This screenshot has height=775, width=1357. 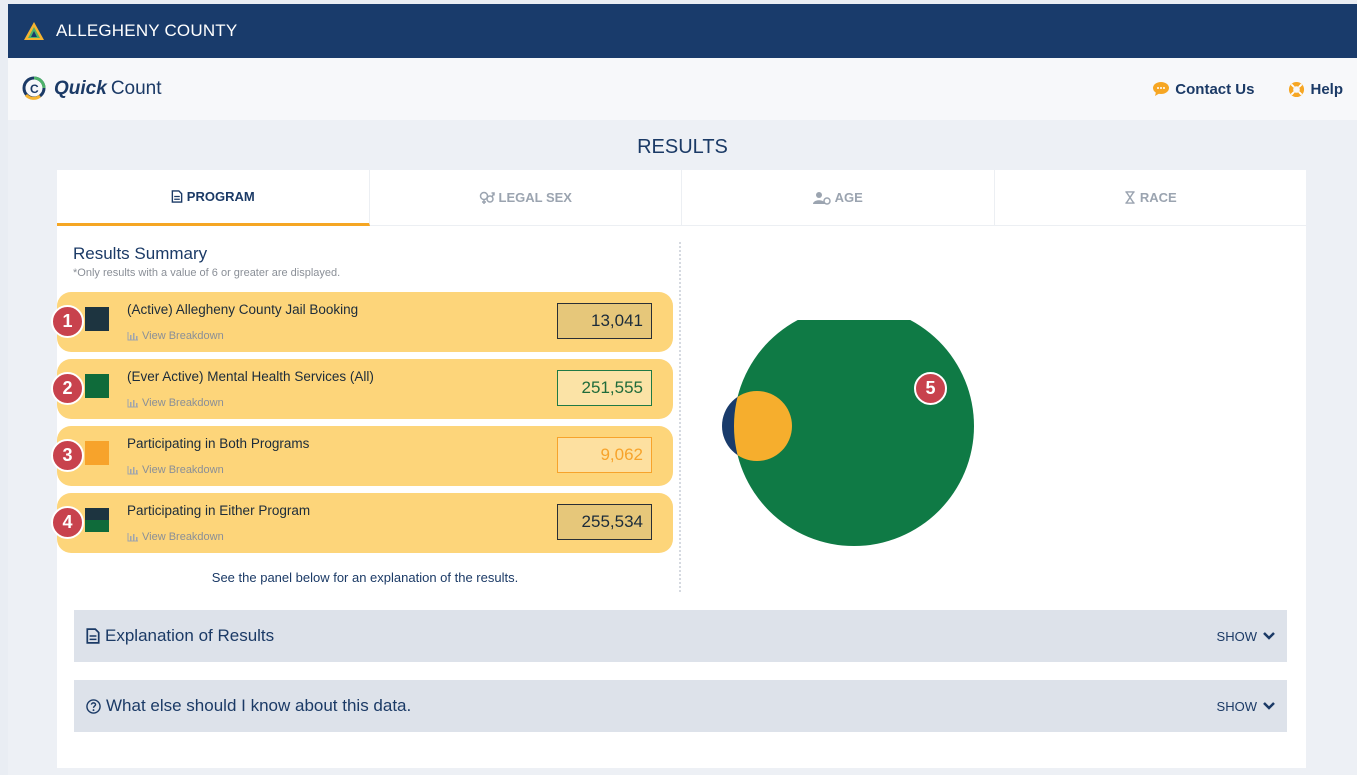 What do you see at coordinates (67, 388) in the screenshot?
I see `step-badge: 2` at bounding box center [67, 388].